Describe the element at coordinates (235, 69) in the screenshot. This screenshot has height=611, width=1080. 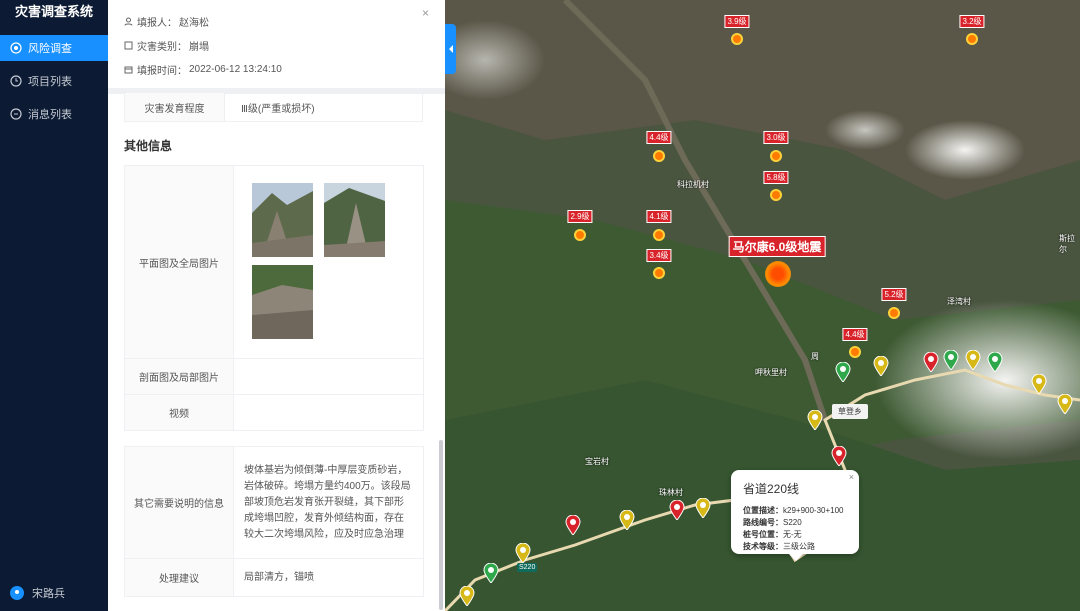
I see `time-value: 2022-06-12 13:24:10` at that location.